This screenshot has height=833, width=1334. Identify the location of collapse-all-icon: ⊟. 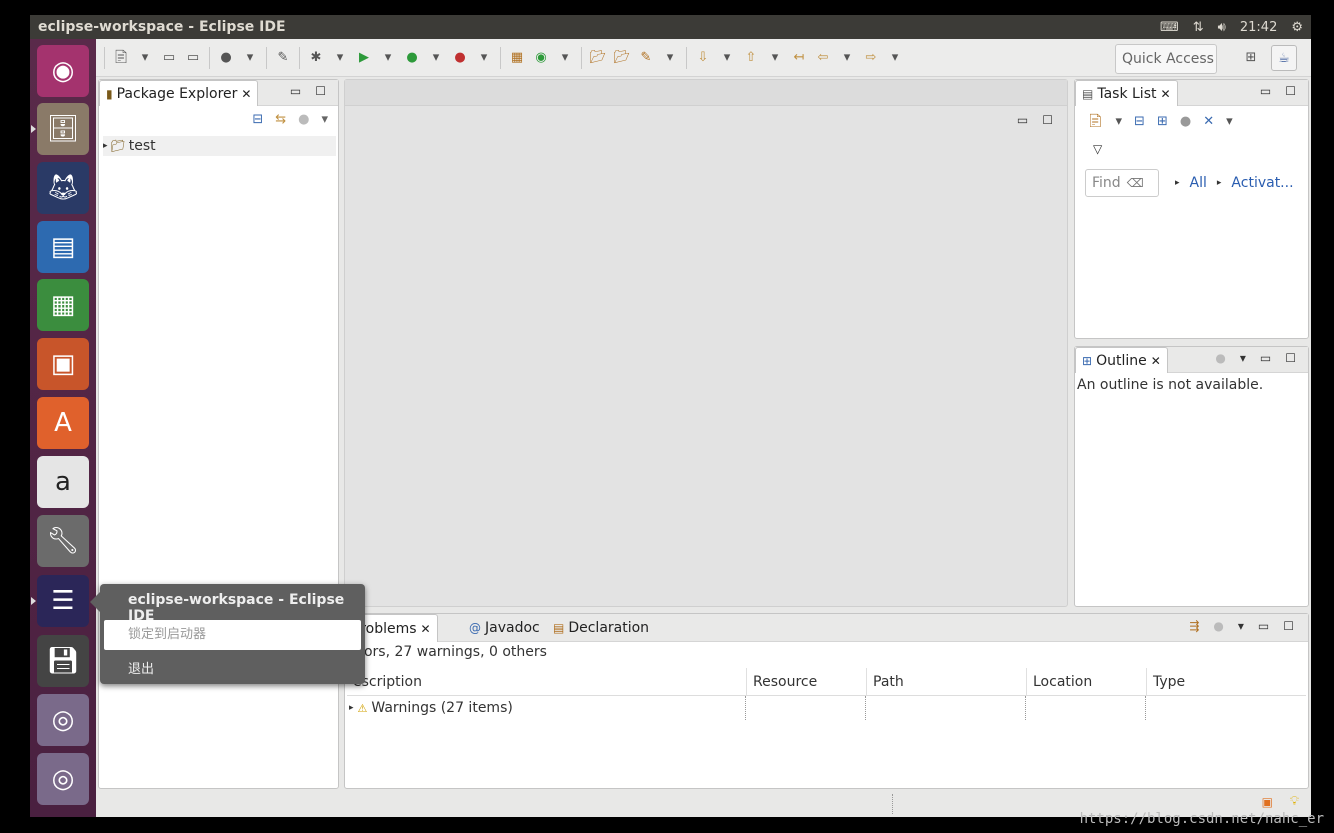
(257, 119).